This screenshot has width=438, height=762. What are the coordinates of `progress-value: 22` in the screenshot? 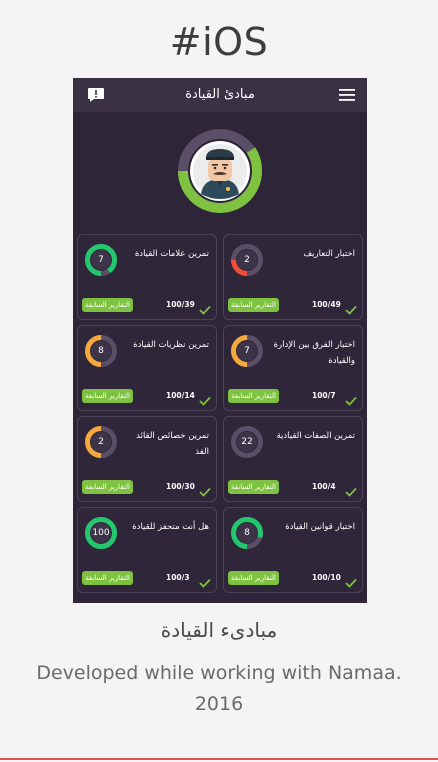 It's located at (247, 442).